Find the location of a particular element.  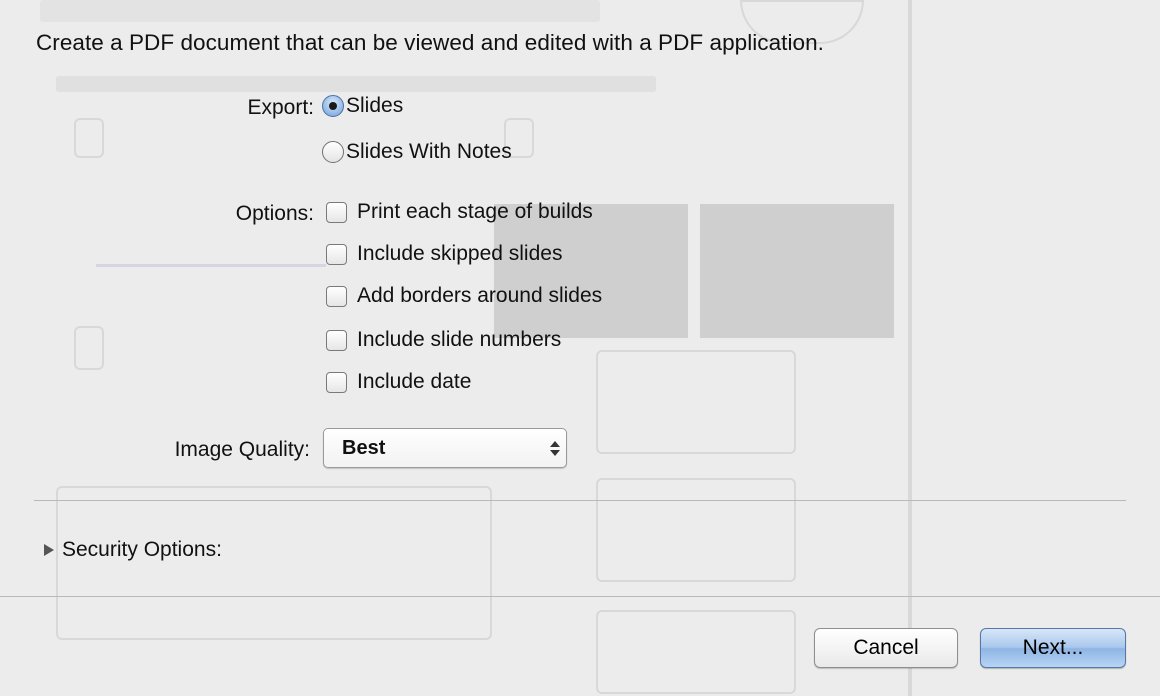

image-quality-value: Best is located at coordinates (364, 447).